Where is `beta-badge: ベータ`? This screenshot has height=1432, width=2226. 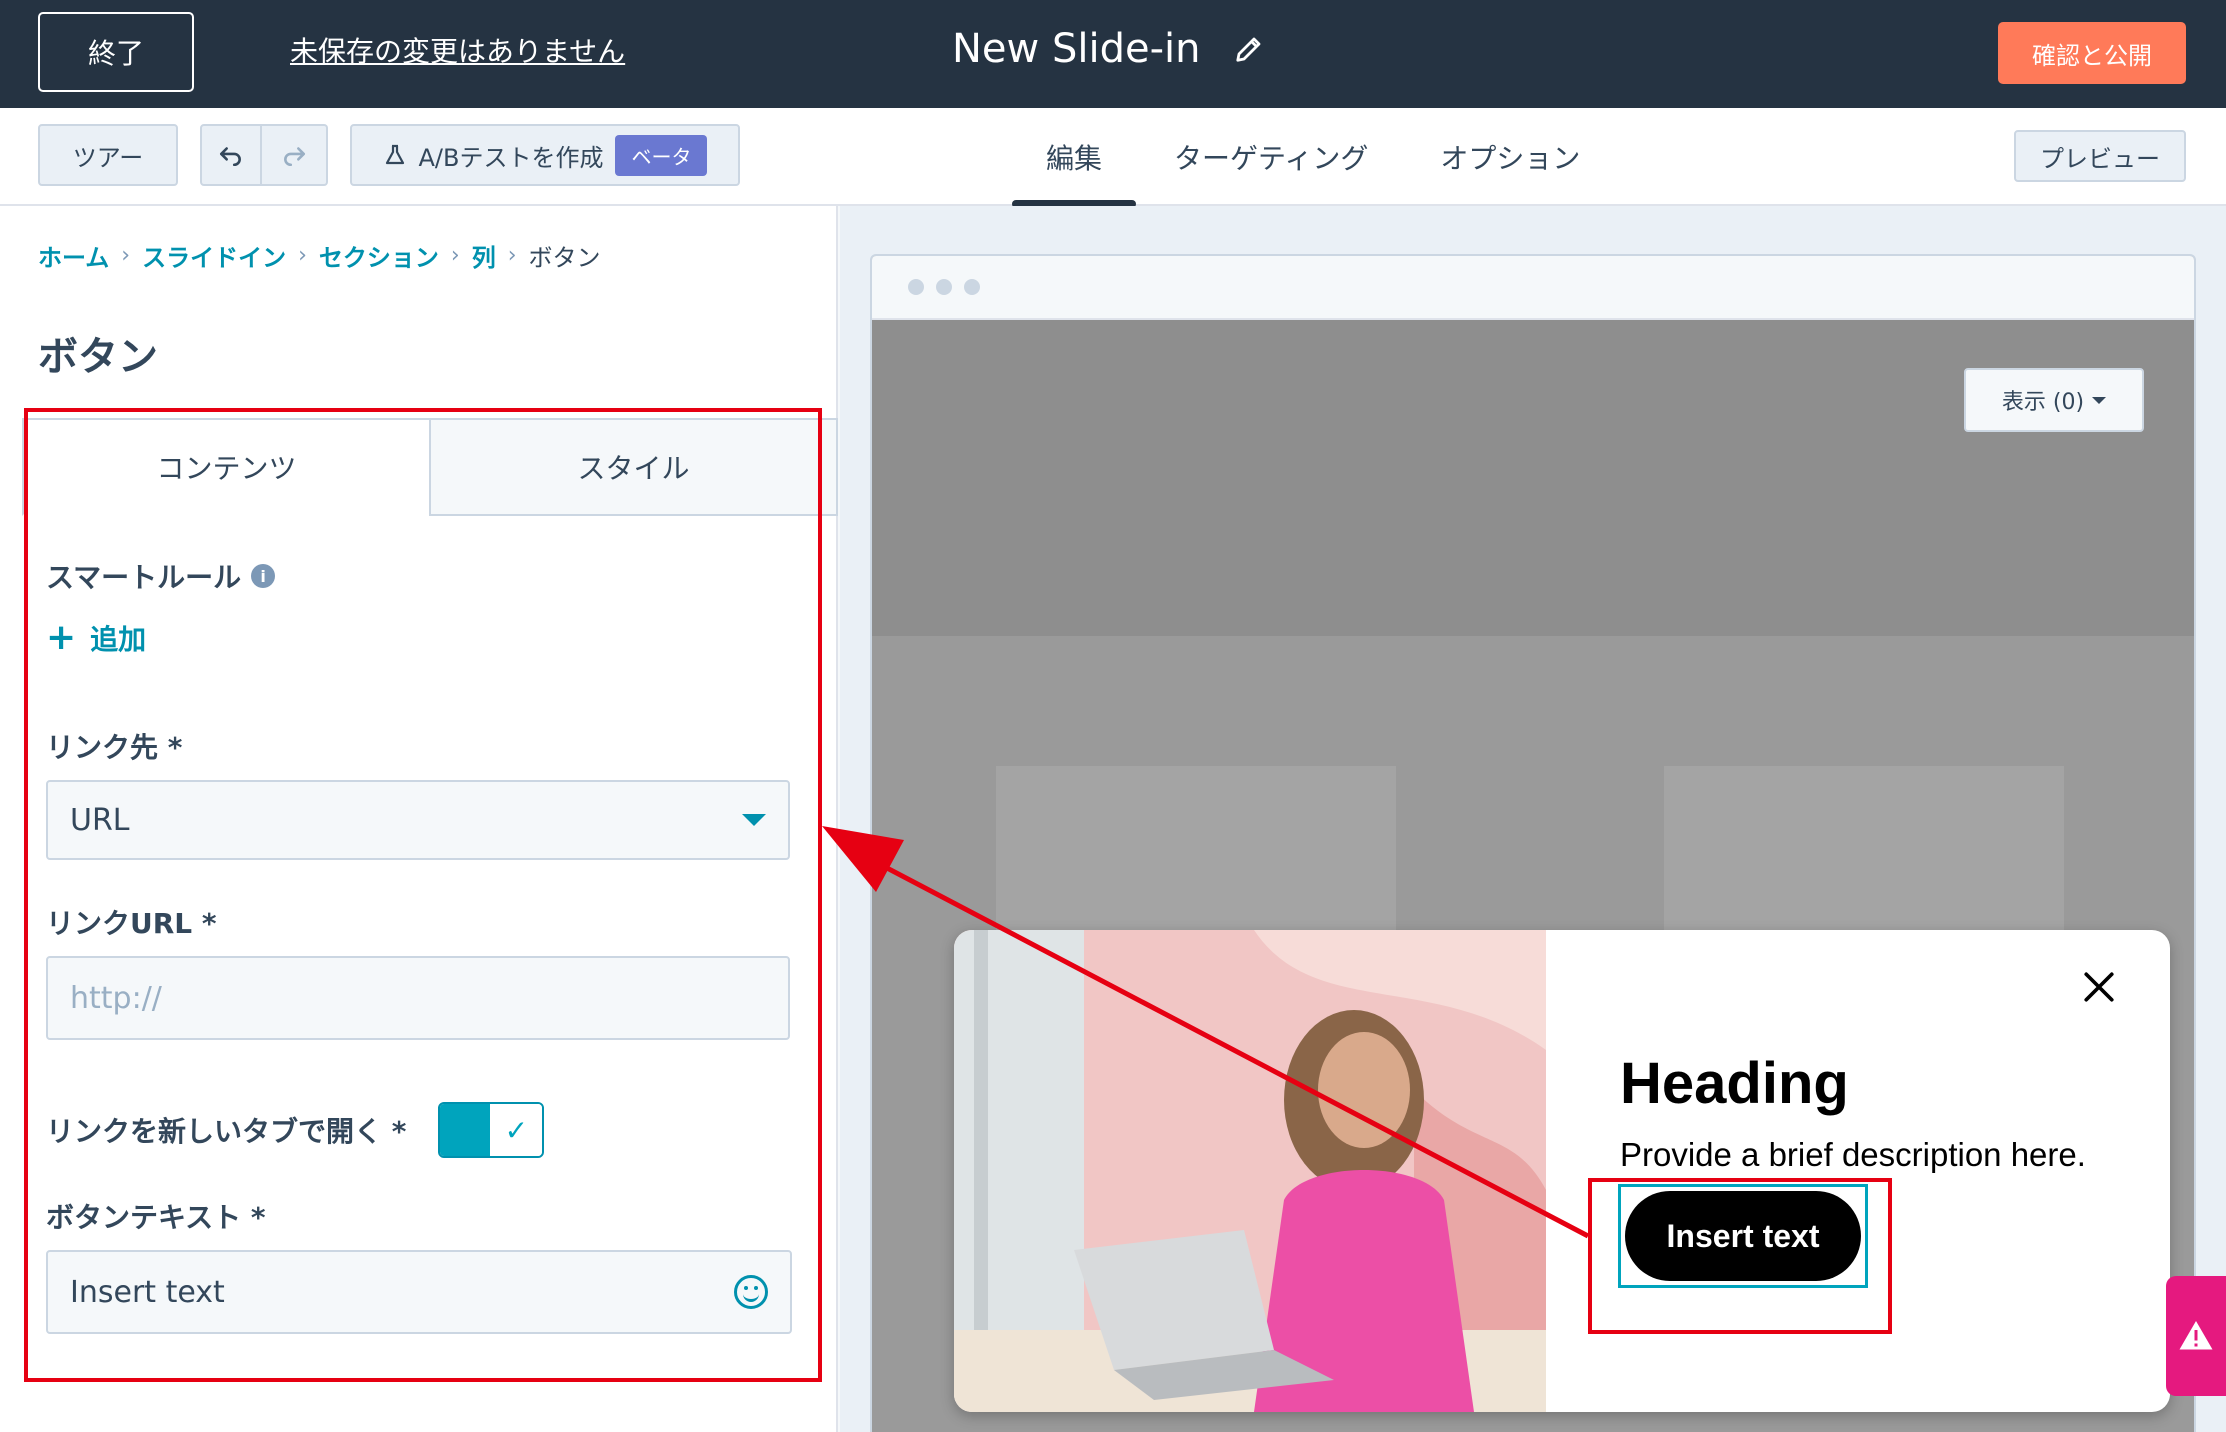 beta-badge: ベータ is located at coordinates (661, 155).